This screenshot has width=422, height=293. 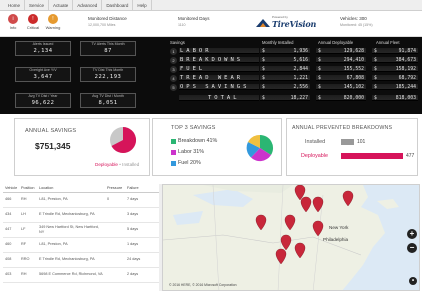 I want to click on cell-failure: 24 days, so click(x=142, y=260).